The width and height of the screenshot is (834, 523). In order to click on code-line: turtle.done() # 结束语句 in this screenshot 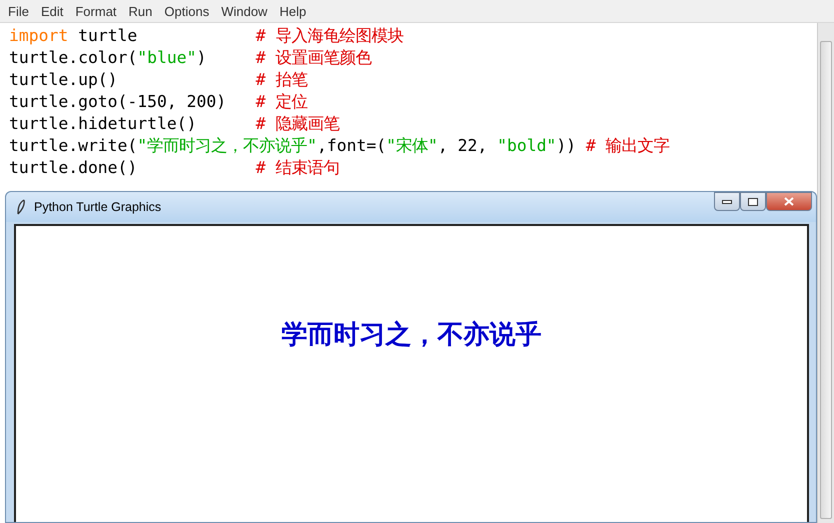, I will do `click(174, 168)`.